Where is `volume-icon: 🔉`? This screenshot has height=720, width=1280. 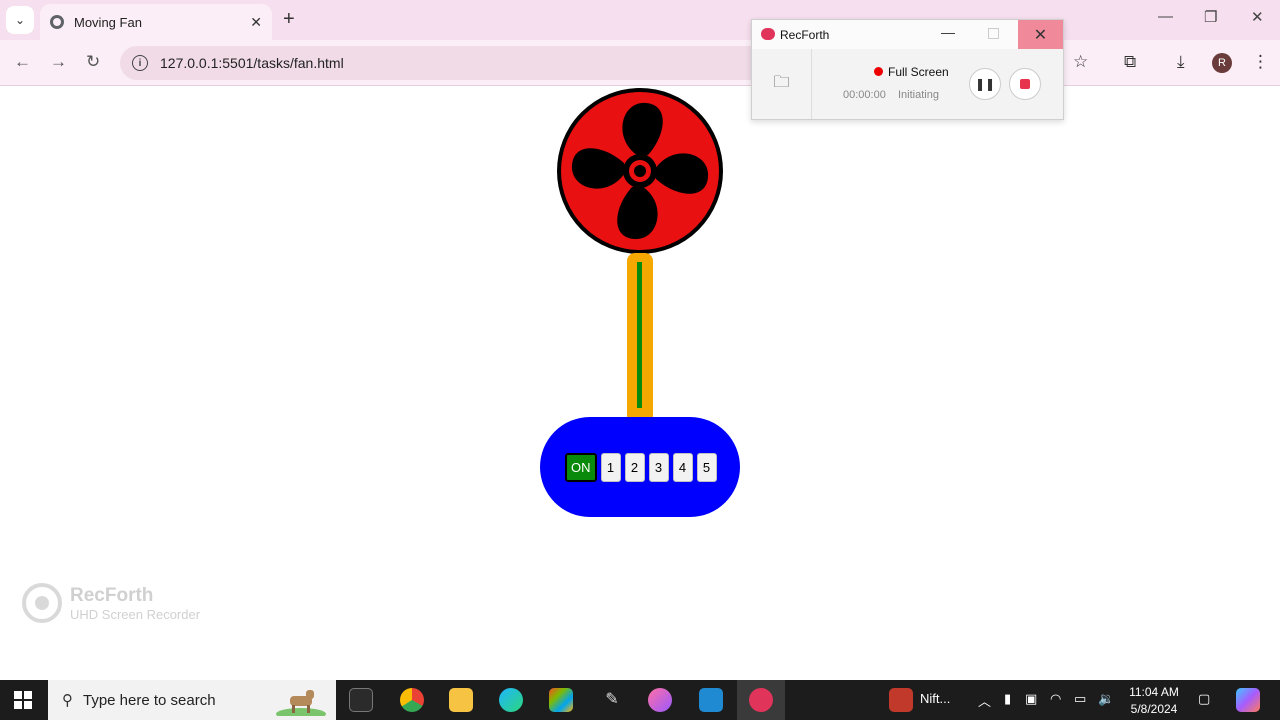 volume-icon: 🔉 is located at coordinates (1106, 699).